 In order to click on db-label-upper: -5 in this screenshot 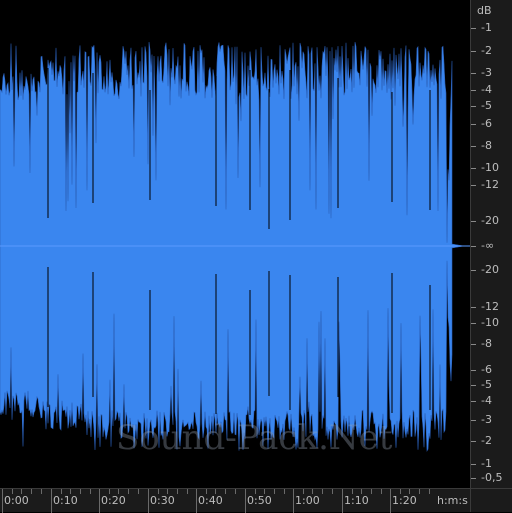, I will do `click(486, 105)`.